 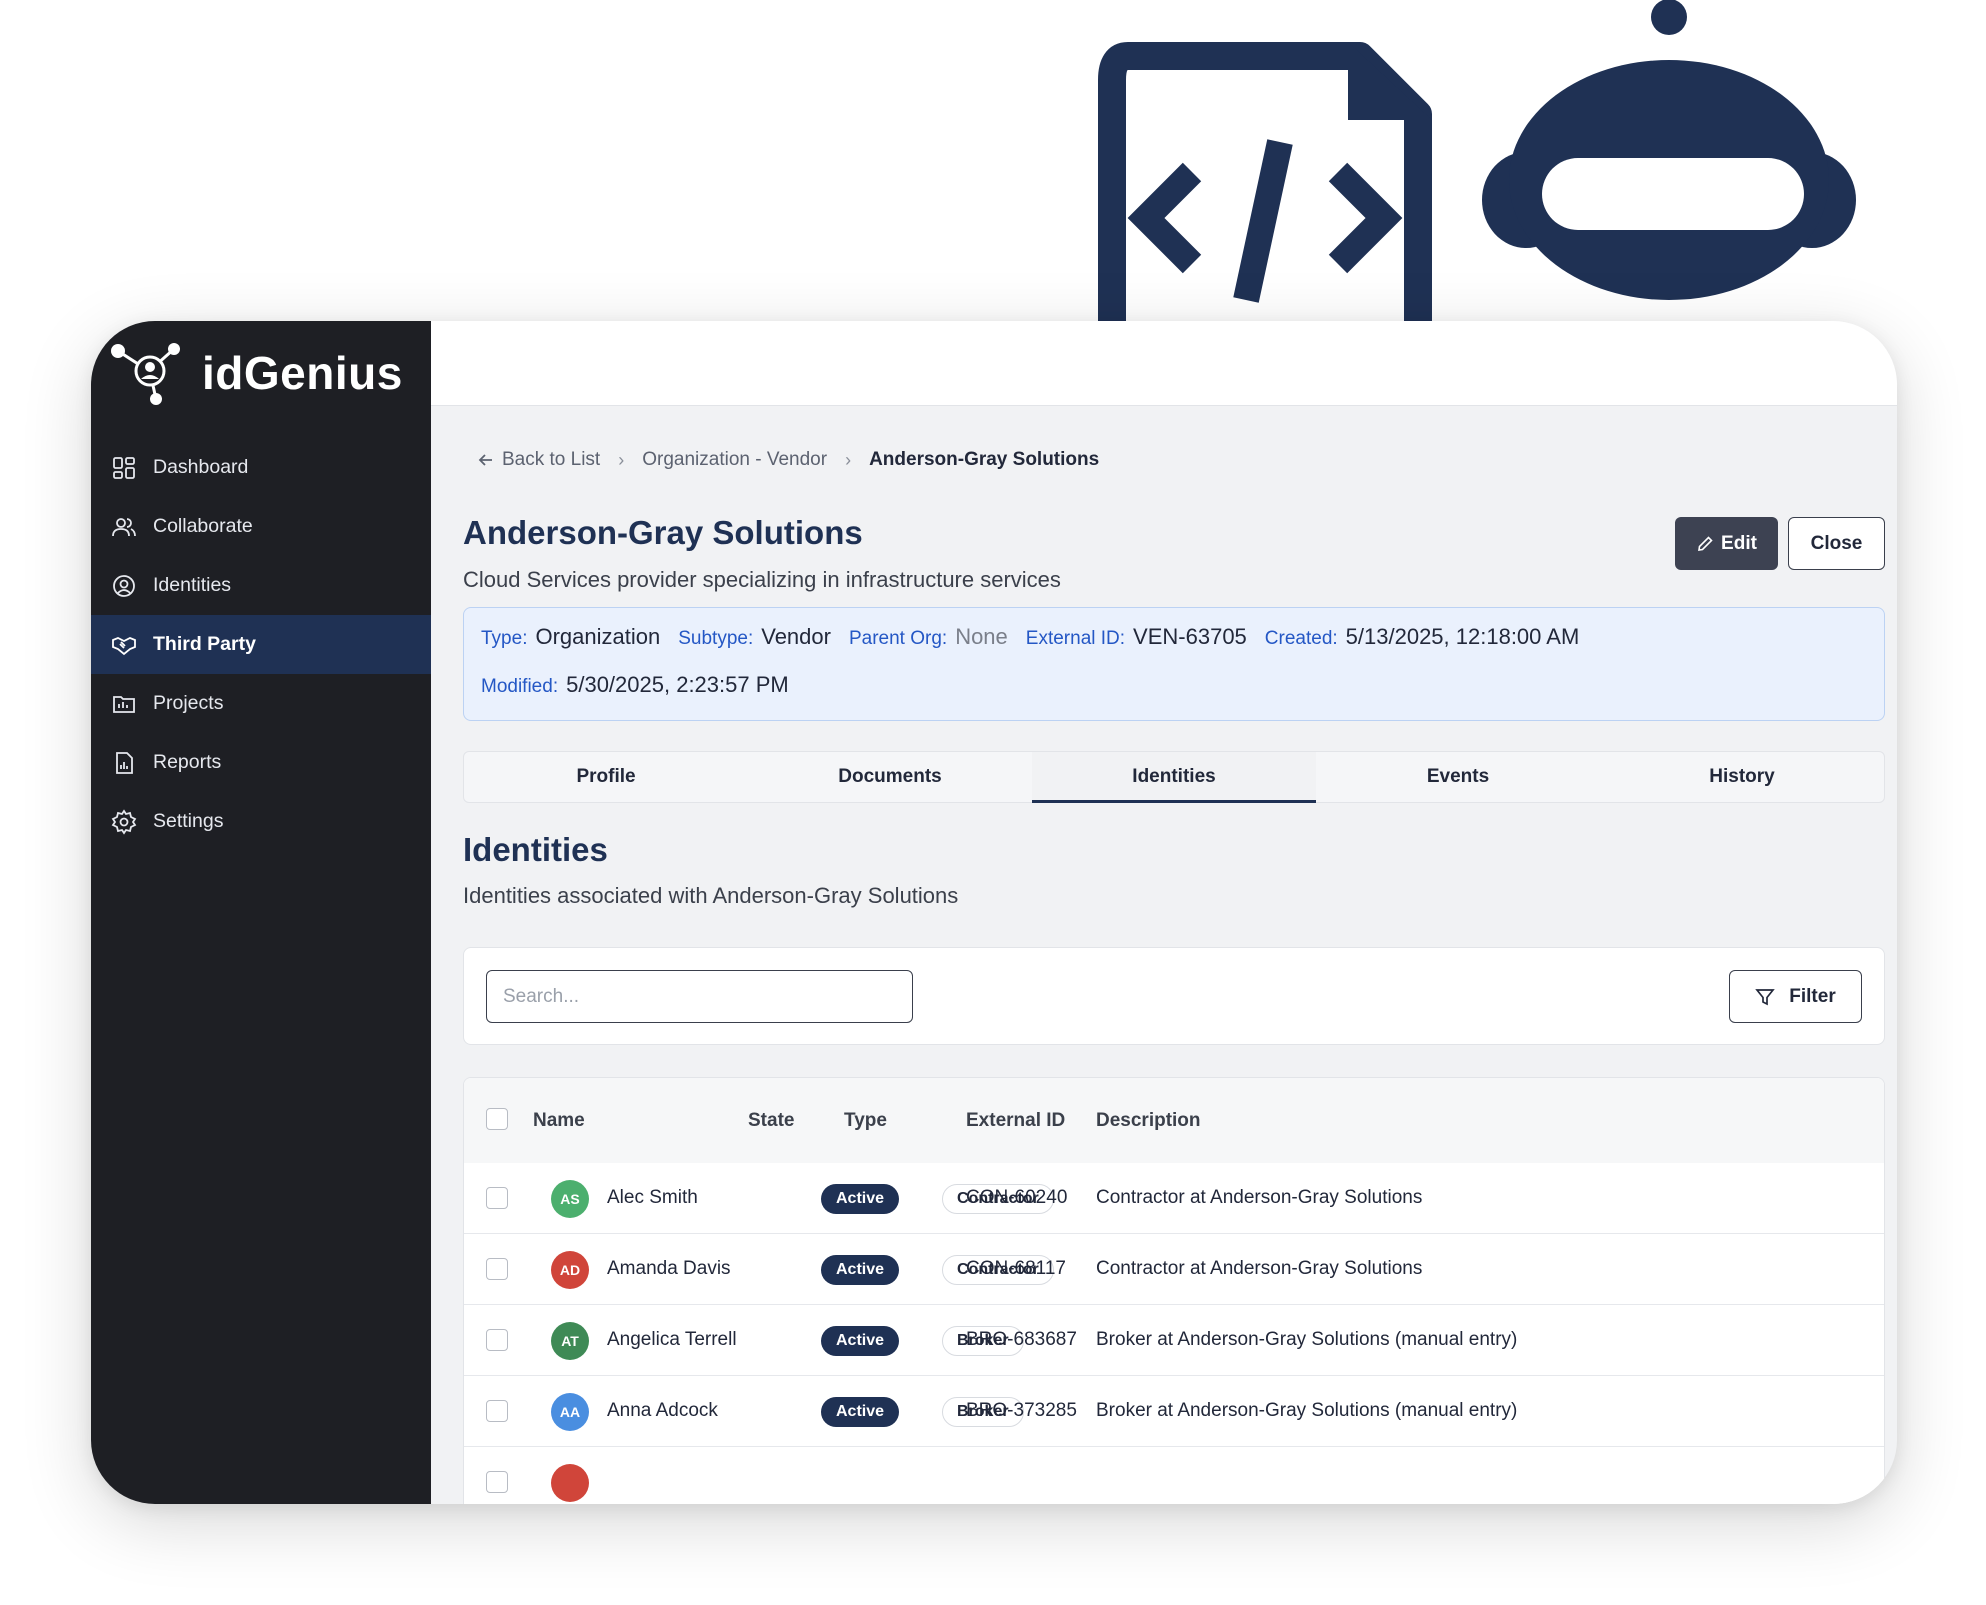 What do you see at coordinates (124, 527) in the screenshot?
I see `users-icon` at bounding box center [124, 527].